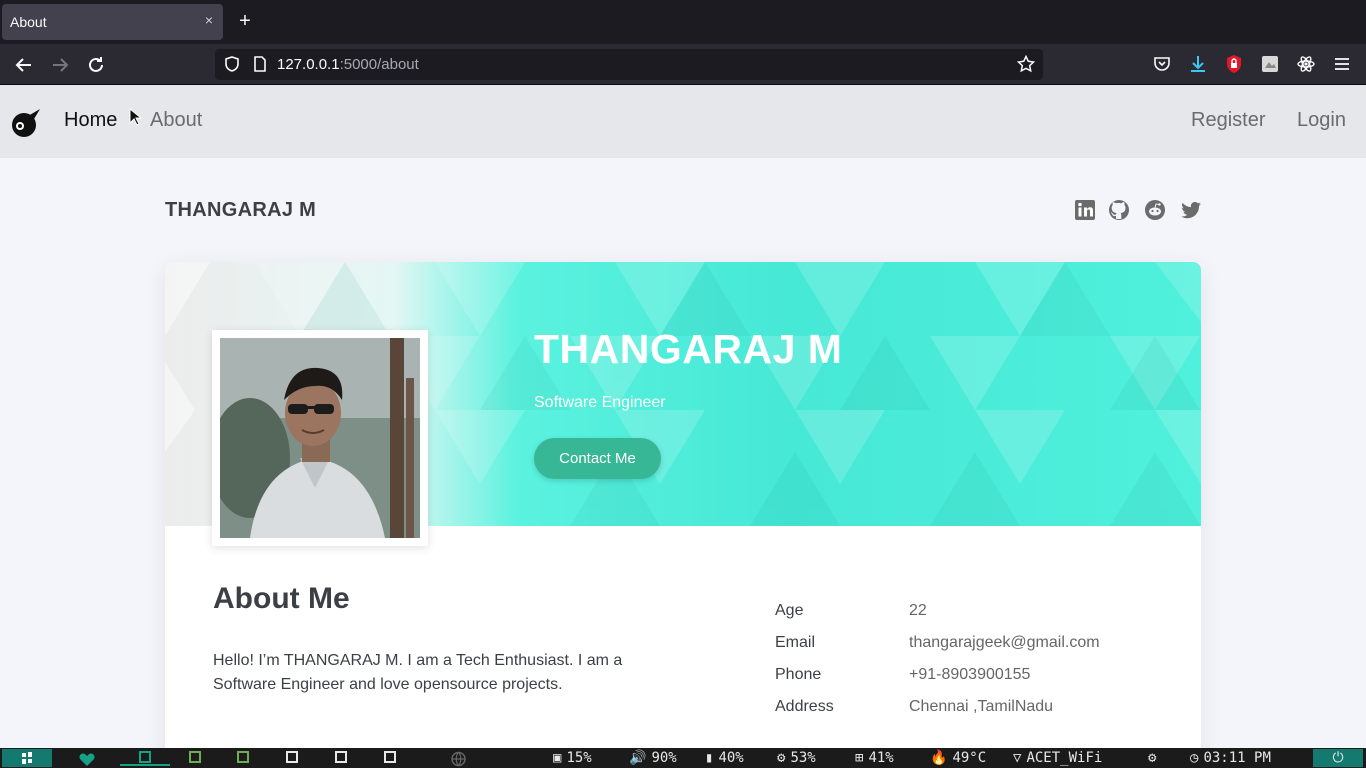 Image resolution: width=1366 pixels, height=768 pixels. I want to click on reload-icon, so click(96, 64).